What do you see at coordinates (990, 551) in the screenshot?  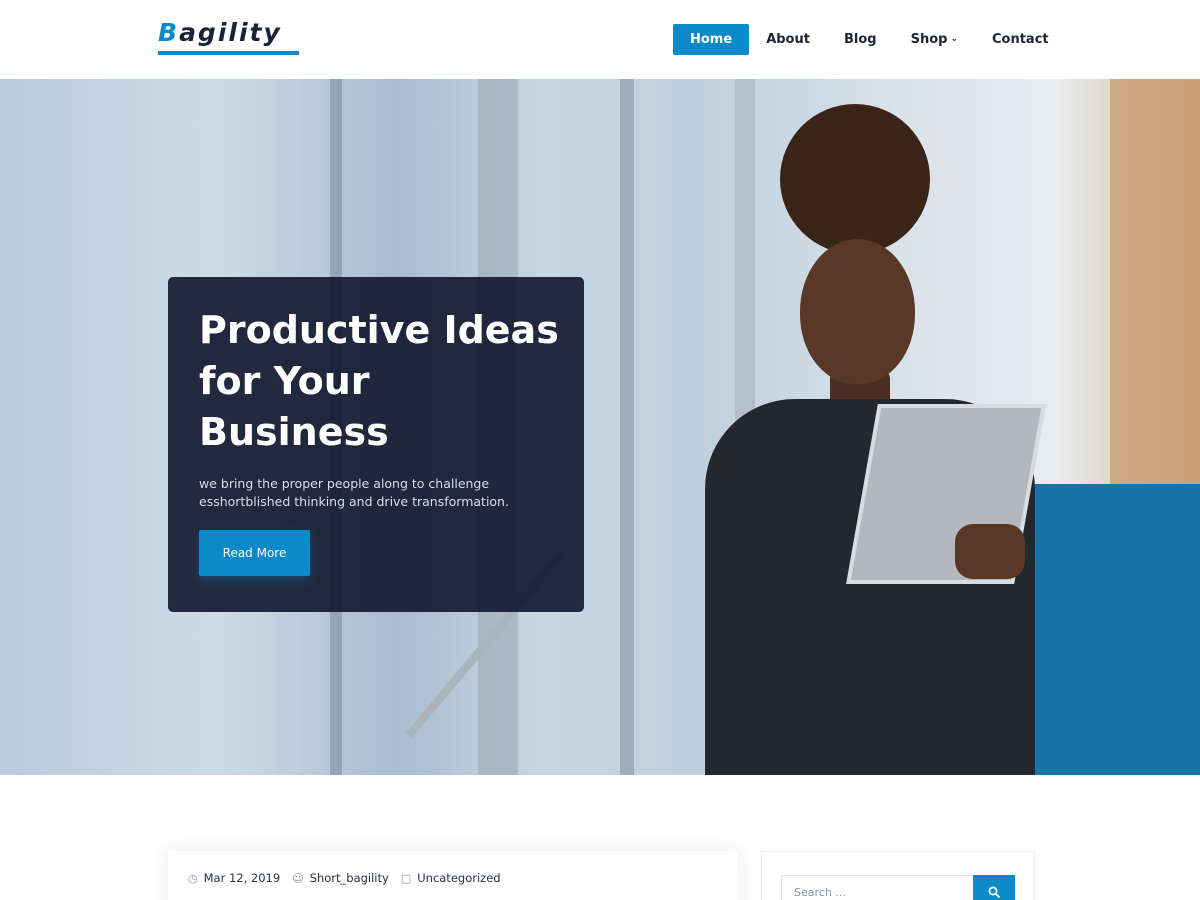 I see `person-hand` at bounding box center [990, 551].